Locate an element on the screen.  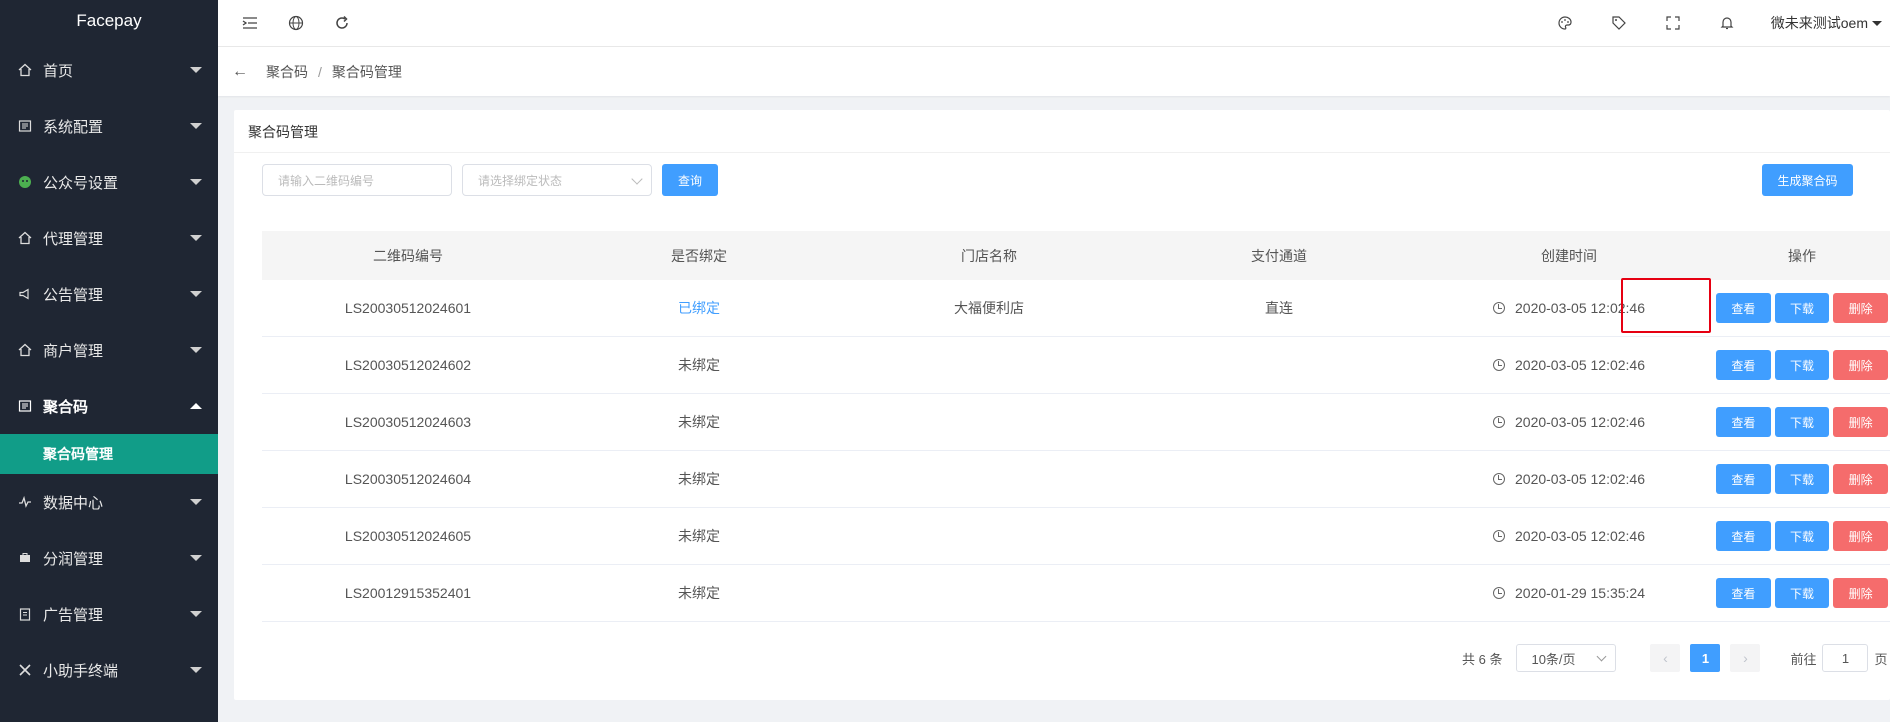
column-header: 是否绑定 is located at coordinates (699, 255).